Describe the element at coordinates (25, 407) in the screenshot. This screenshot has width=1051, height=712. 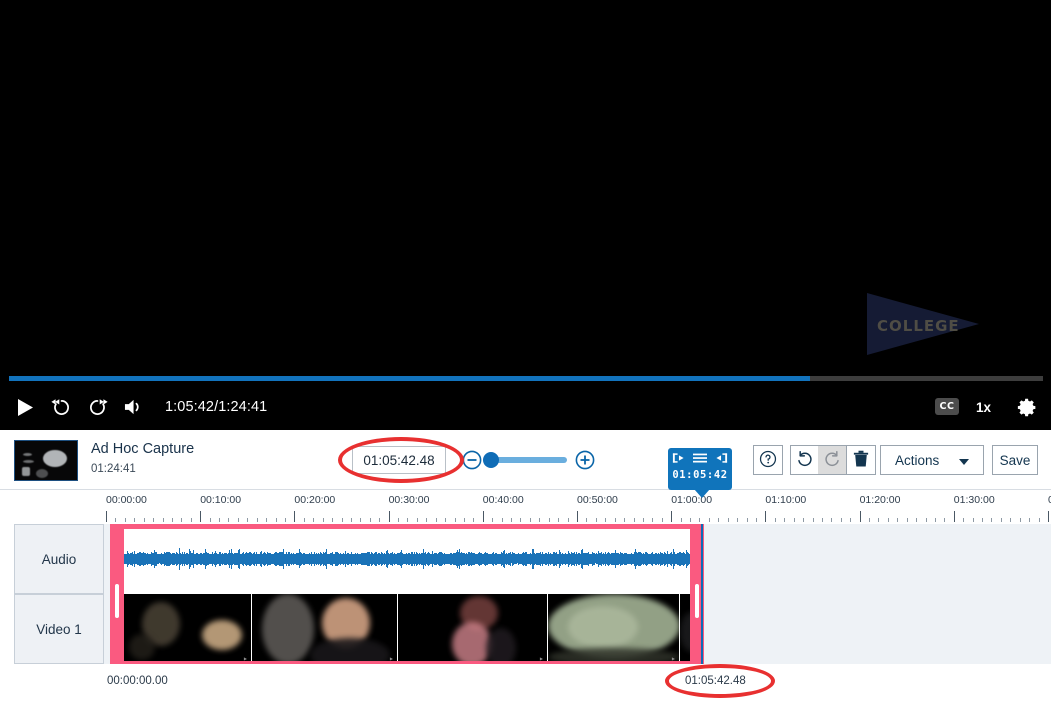
I see `play-button` at that location.